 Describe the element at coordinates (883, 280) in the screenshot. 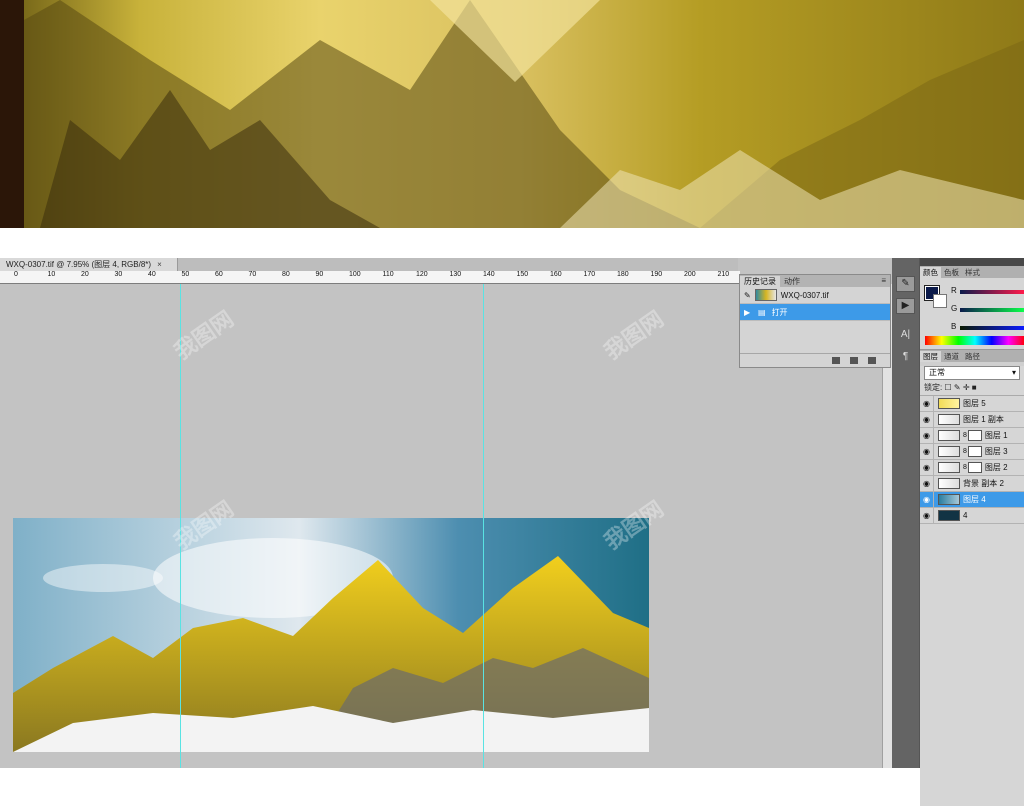

I see `panel-menu-icon: ≡` at that location.